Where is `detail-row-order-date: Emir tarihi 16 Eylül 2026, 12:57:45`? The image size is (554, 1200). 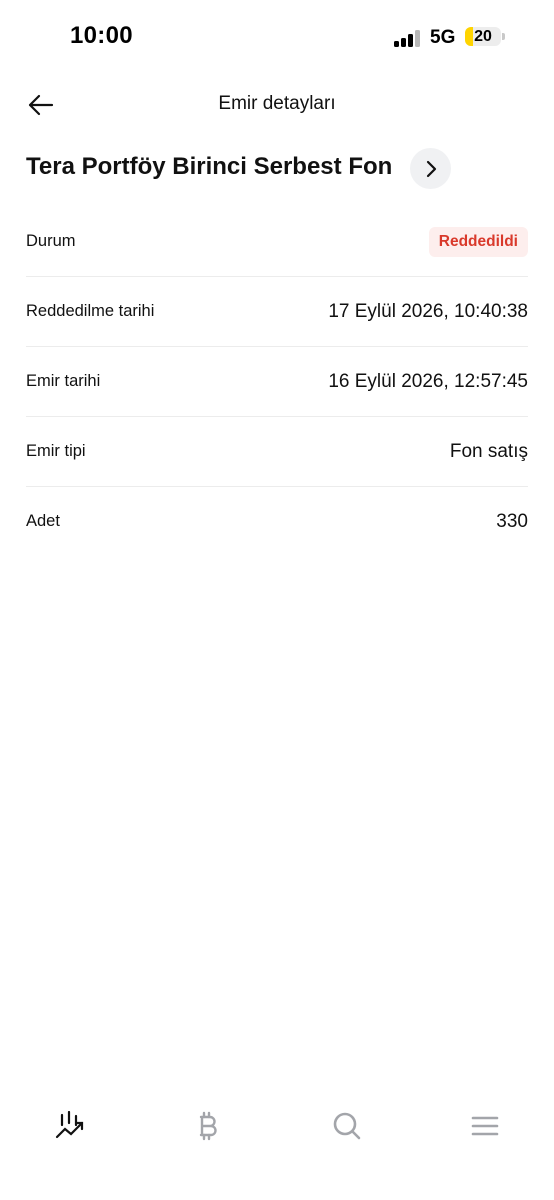 detail-row-order-date: Emir tarihi 16 Eylül 2026, 12:57:45 is located at coordinates (277, 382).